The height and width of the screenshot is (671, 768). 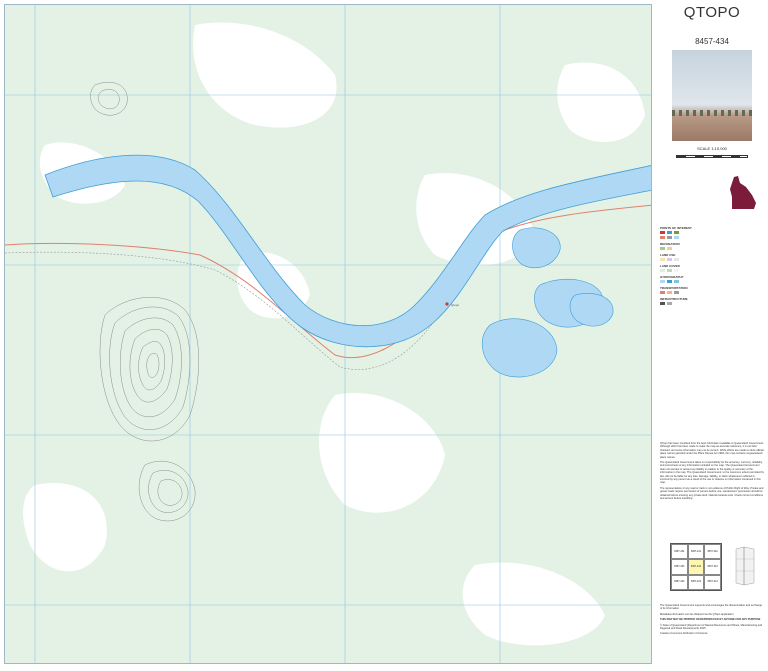 I want to click on scale-label: SCALE 1:10,000, so click(x=712, y=148).